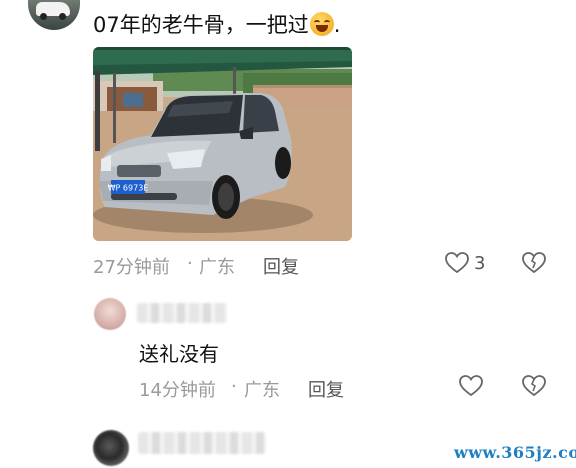 This screenshot has width=576, height=468. I want to click on like-count: 3, so click(480, 263).